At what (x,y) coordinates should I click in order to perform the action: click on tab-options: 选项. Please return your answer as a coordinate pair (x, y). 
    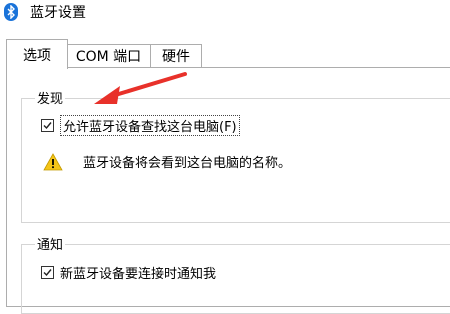
    Looking at the image, I should click on (37, 54).